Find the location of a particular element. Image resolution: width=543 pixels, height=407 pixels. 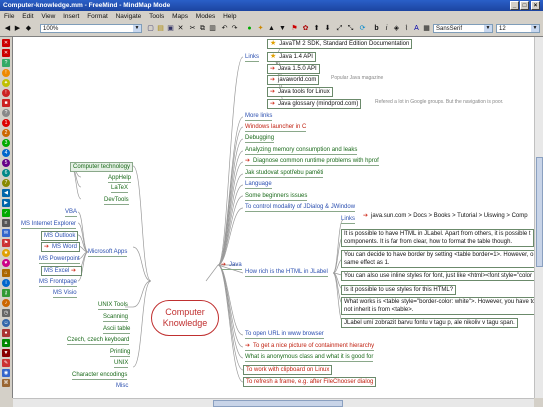

bold-icon: b is located at coordinates (376, 28).